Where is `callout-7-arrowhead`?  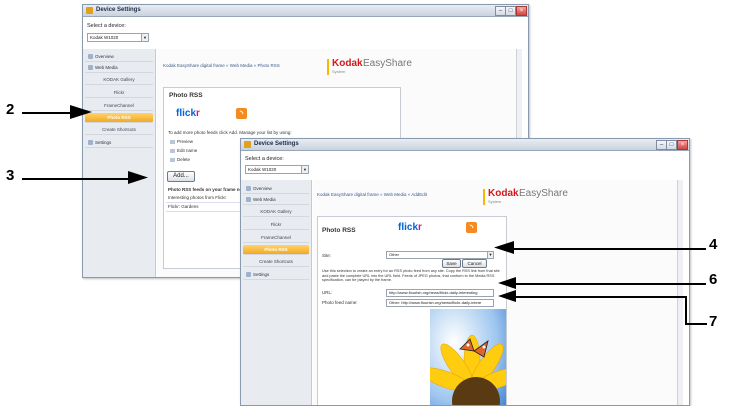
callout-7-arrowhead is located at coordinates (507, 296).